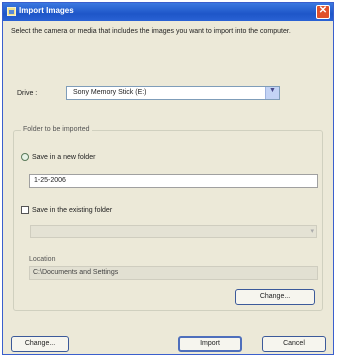 This screenshot has width=337, height=358. Describe the element at coordinates (72, 210) in the screenshot. I see `existing-folder-label: Save in the existing folder` at that location.